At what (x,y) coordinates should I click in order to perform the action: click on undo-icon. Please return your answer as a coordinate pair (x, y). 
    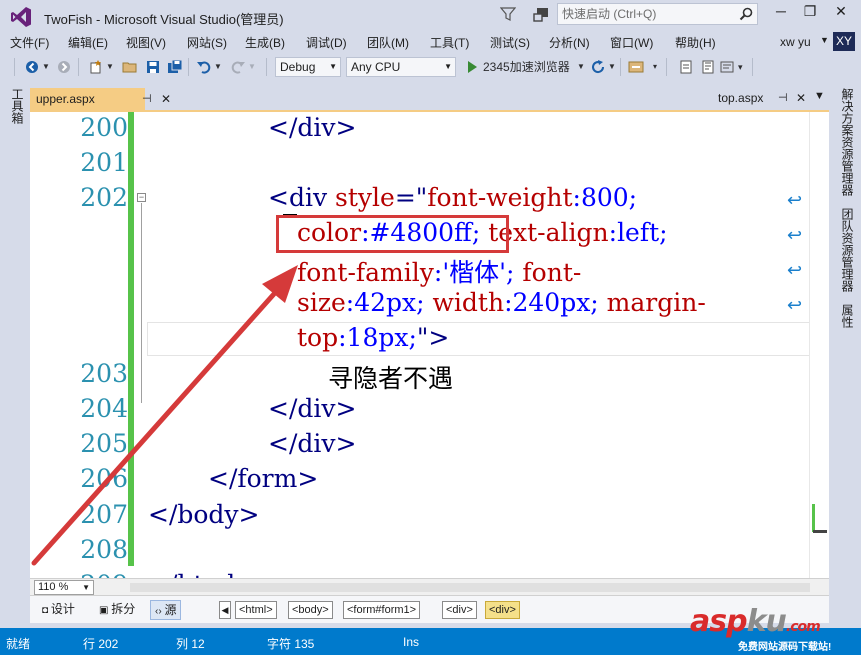
    Looking at the image, I should click on (204, 67).